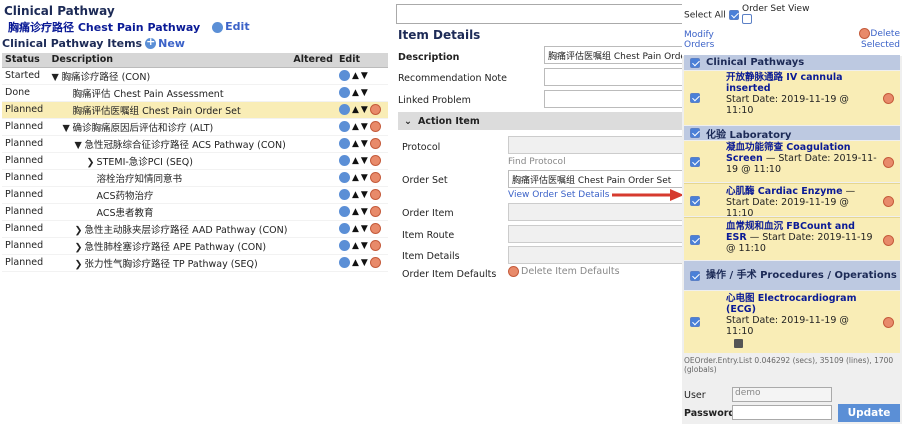 This screenshot has height=424, width=902. What do you see at coordinates (564, 271) in the screenshot?
I see `delete-item-defaults-link: Delete Item Defaults` at bounding box center [564, 271].